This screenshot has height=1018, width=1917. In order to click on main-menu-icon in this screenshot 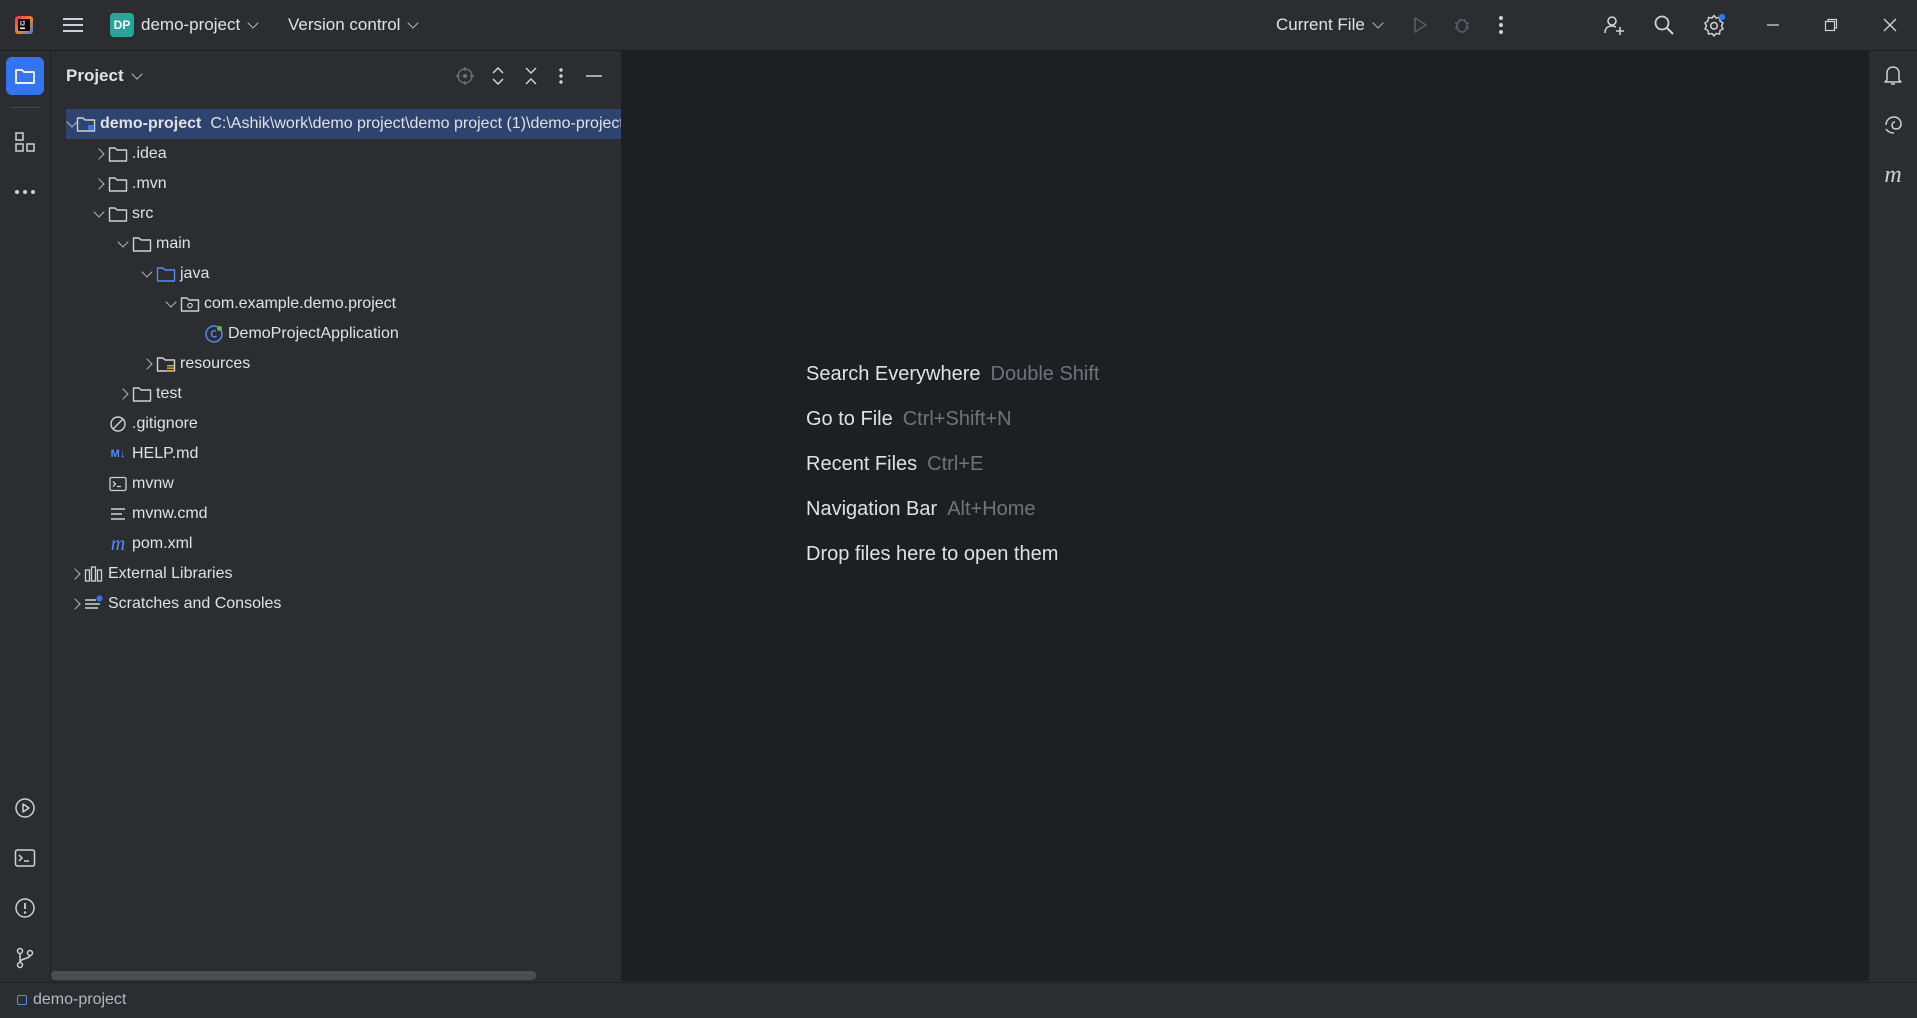, I will do `click(73, 25)`.